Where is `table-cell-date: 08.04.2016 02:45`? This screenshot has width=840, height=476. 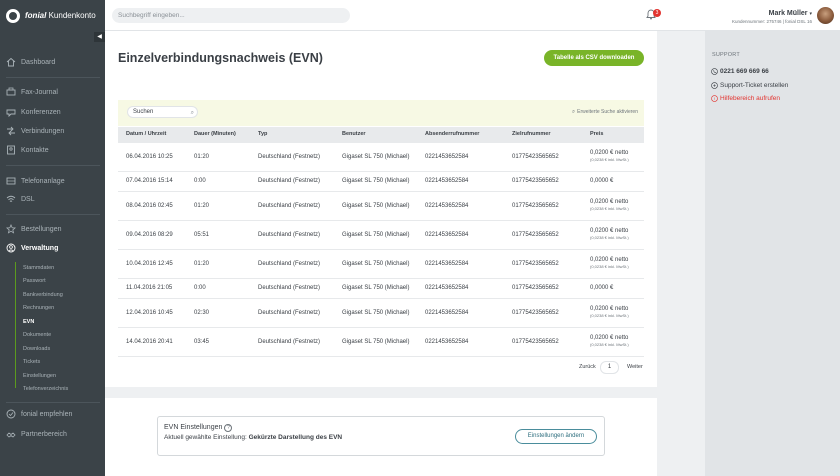 table-cell-date: 08.04.2016 02:45 is located at coordinates (149, 205).